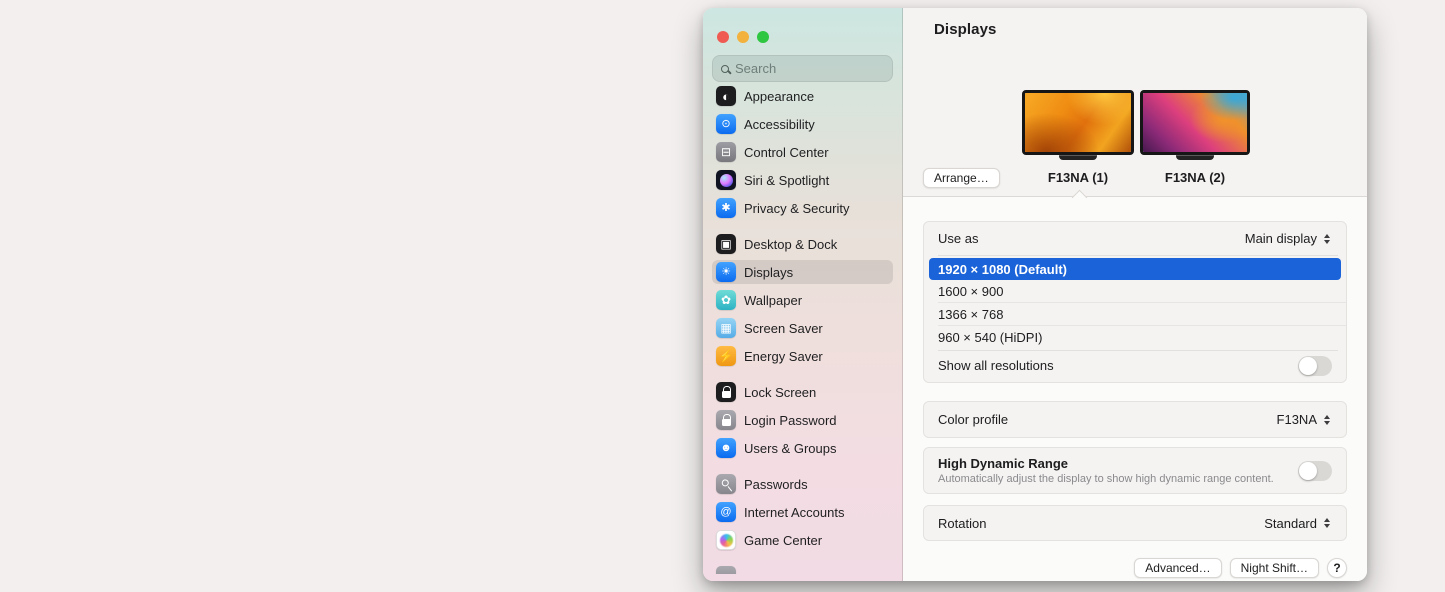 This screenshot has width=1445, height=592. What do you see at coordinates (794, 512) in the screenshot?
I see `sidebar-item-label: Internet Accounts` at bounding box center [794, 512].